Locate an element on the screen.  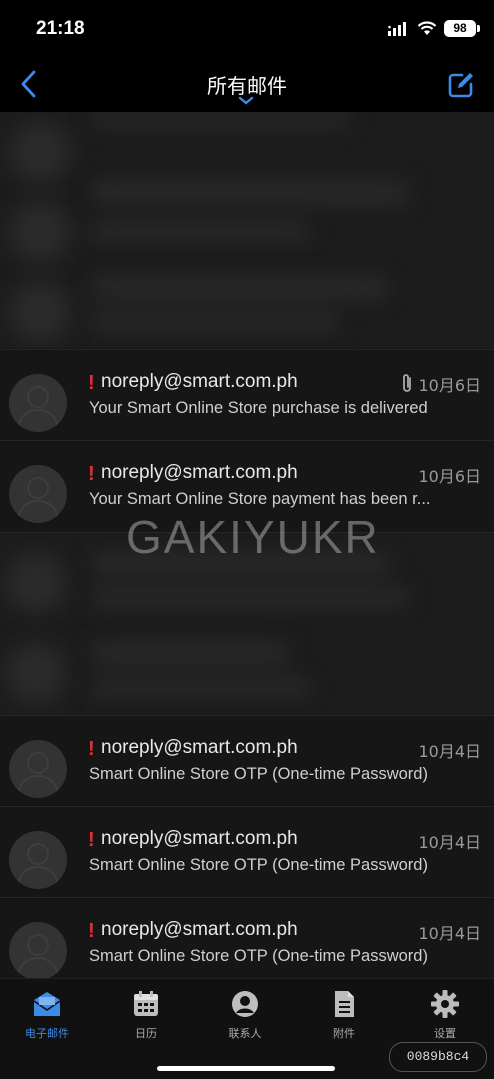
tab-calendar: 日历 is located at coordinates (146, 1015).